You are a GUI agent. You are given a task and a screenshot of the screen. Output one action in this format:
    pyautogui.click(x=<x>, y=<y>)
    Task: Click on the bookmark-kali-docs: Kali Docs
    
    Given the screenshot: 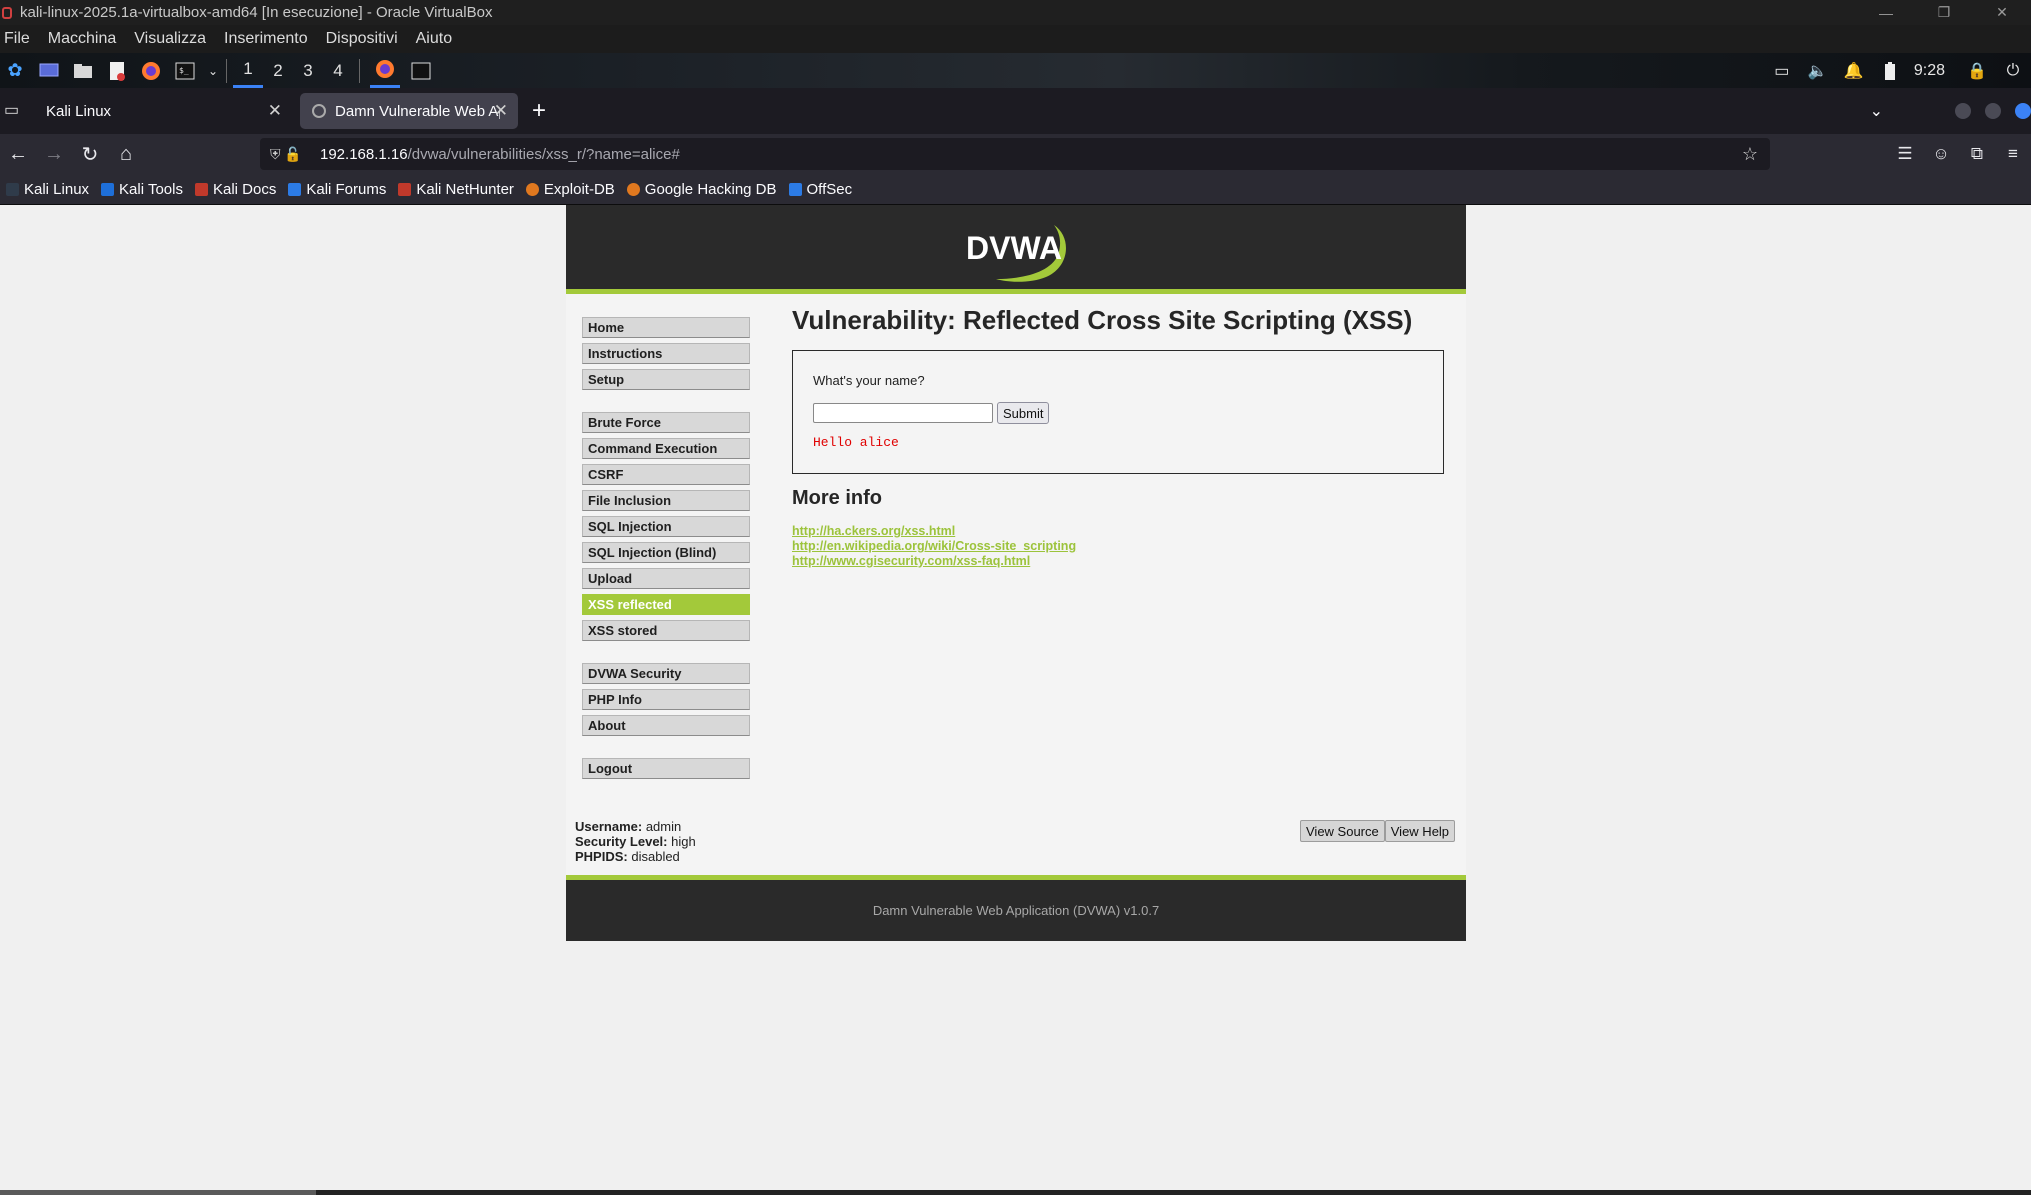 What is the action you would take?
    pyautogui.click(x=235, y=189)
    